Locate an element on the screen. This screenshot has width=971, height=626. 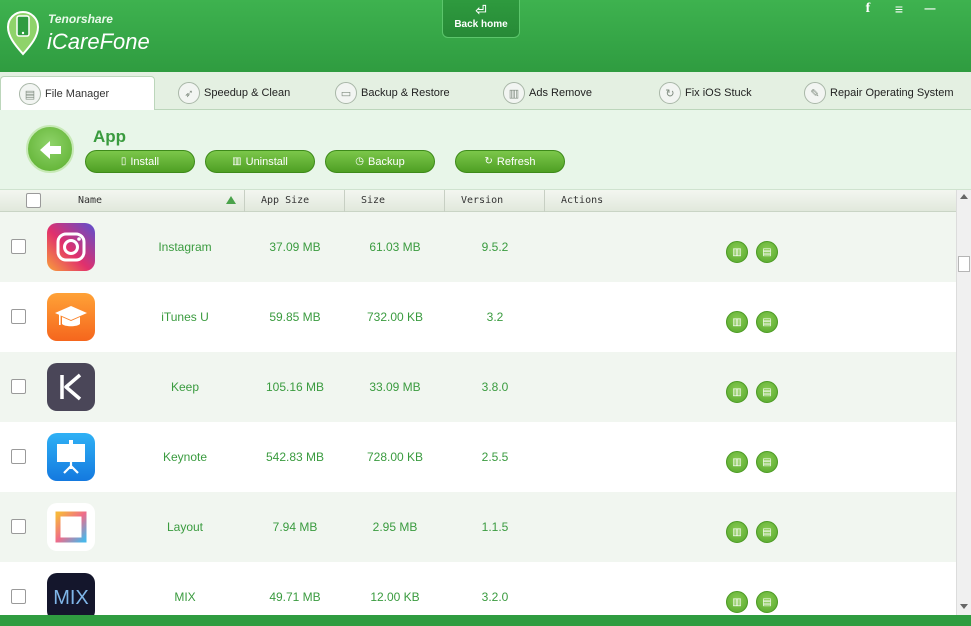
folder-icon: ▭ is located at coordinates (346, 93).